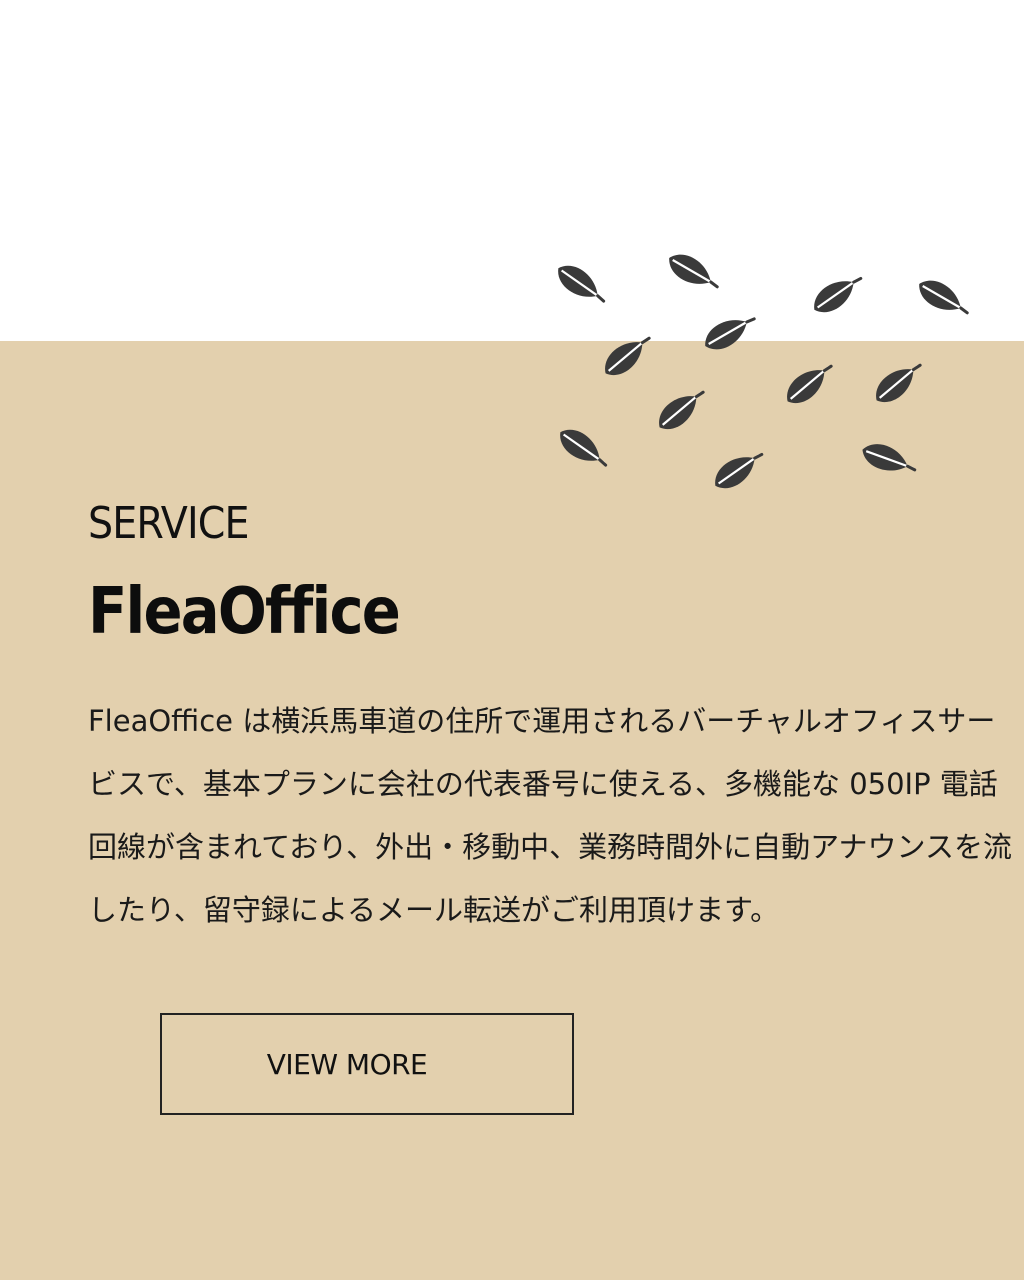 Image resolution: width=1024 pixels, height=1280 pixels. What do you see at coordinates (543, 784) in the screenshot?
I see `description-line: ビスで、基本プランに会社の代表番号に使える、多機能な 050IP 電話` at bounding box center [543, 784].